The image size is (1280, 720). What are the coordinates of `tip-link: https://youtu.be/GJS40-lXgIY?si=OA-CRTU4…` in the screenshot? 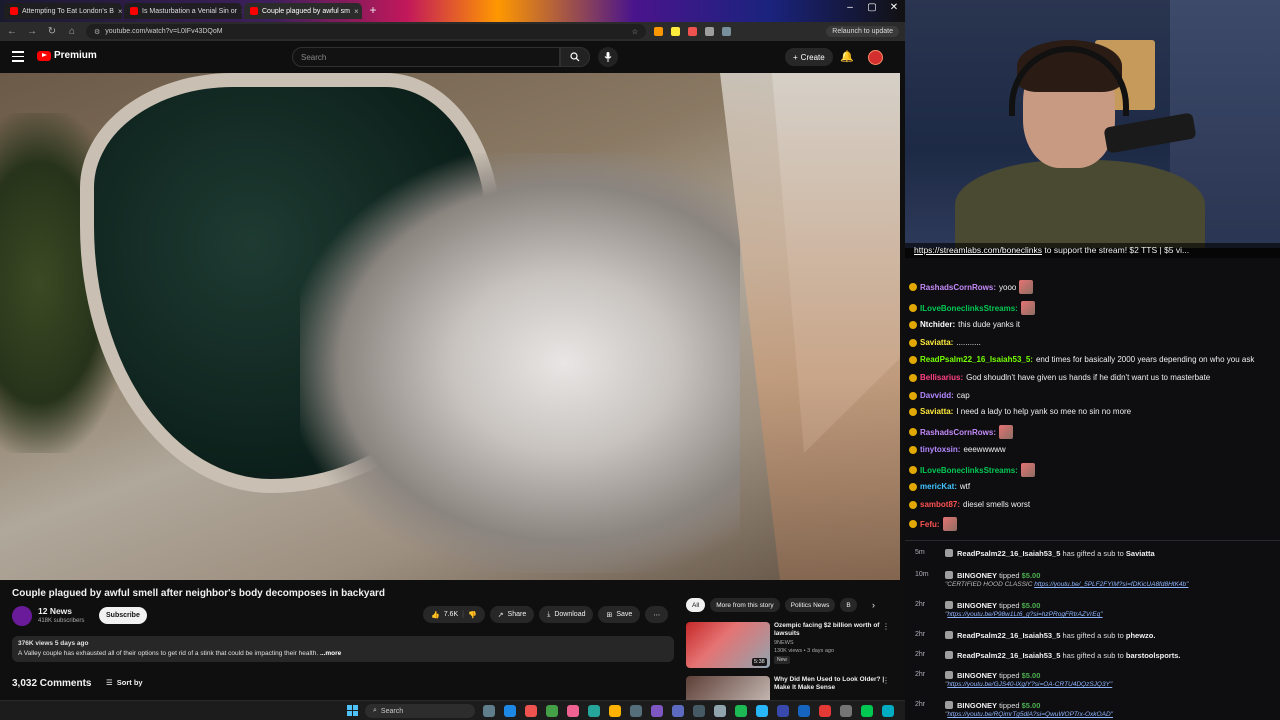 It's located at (1029, 684).